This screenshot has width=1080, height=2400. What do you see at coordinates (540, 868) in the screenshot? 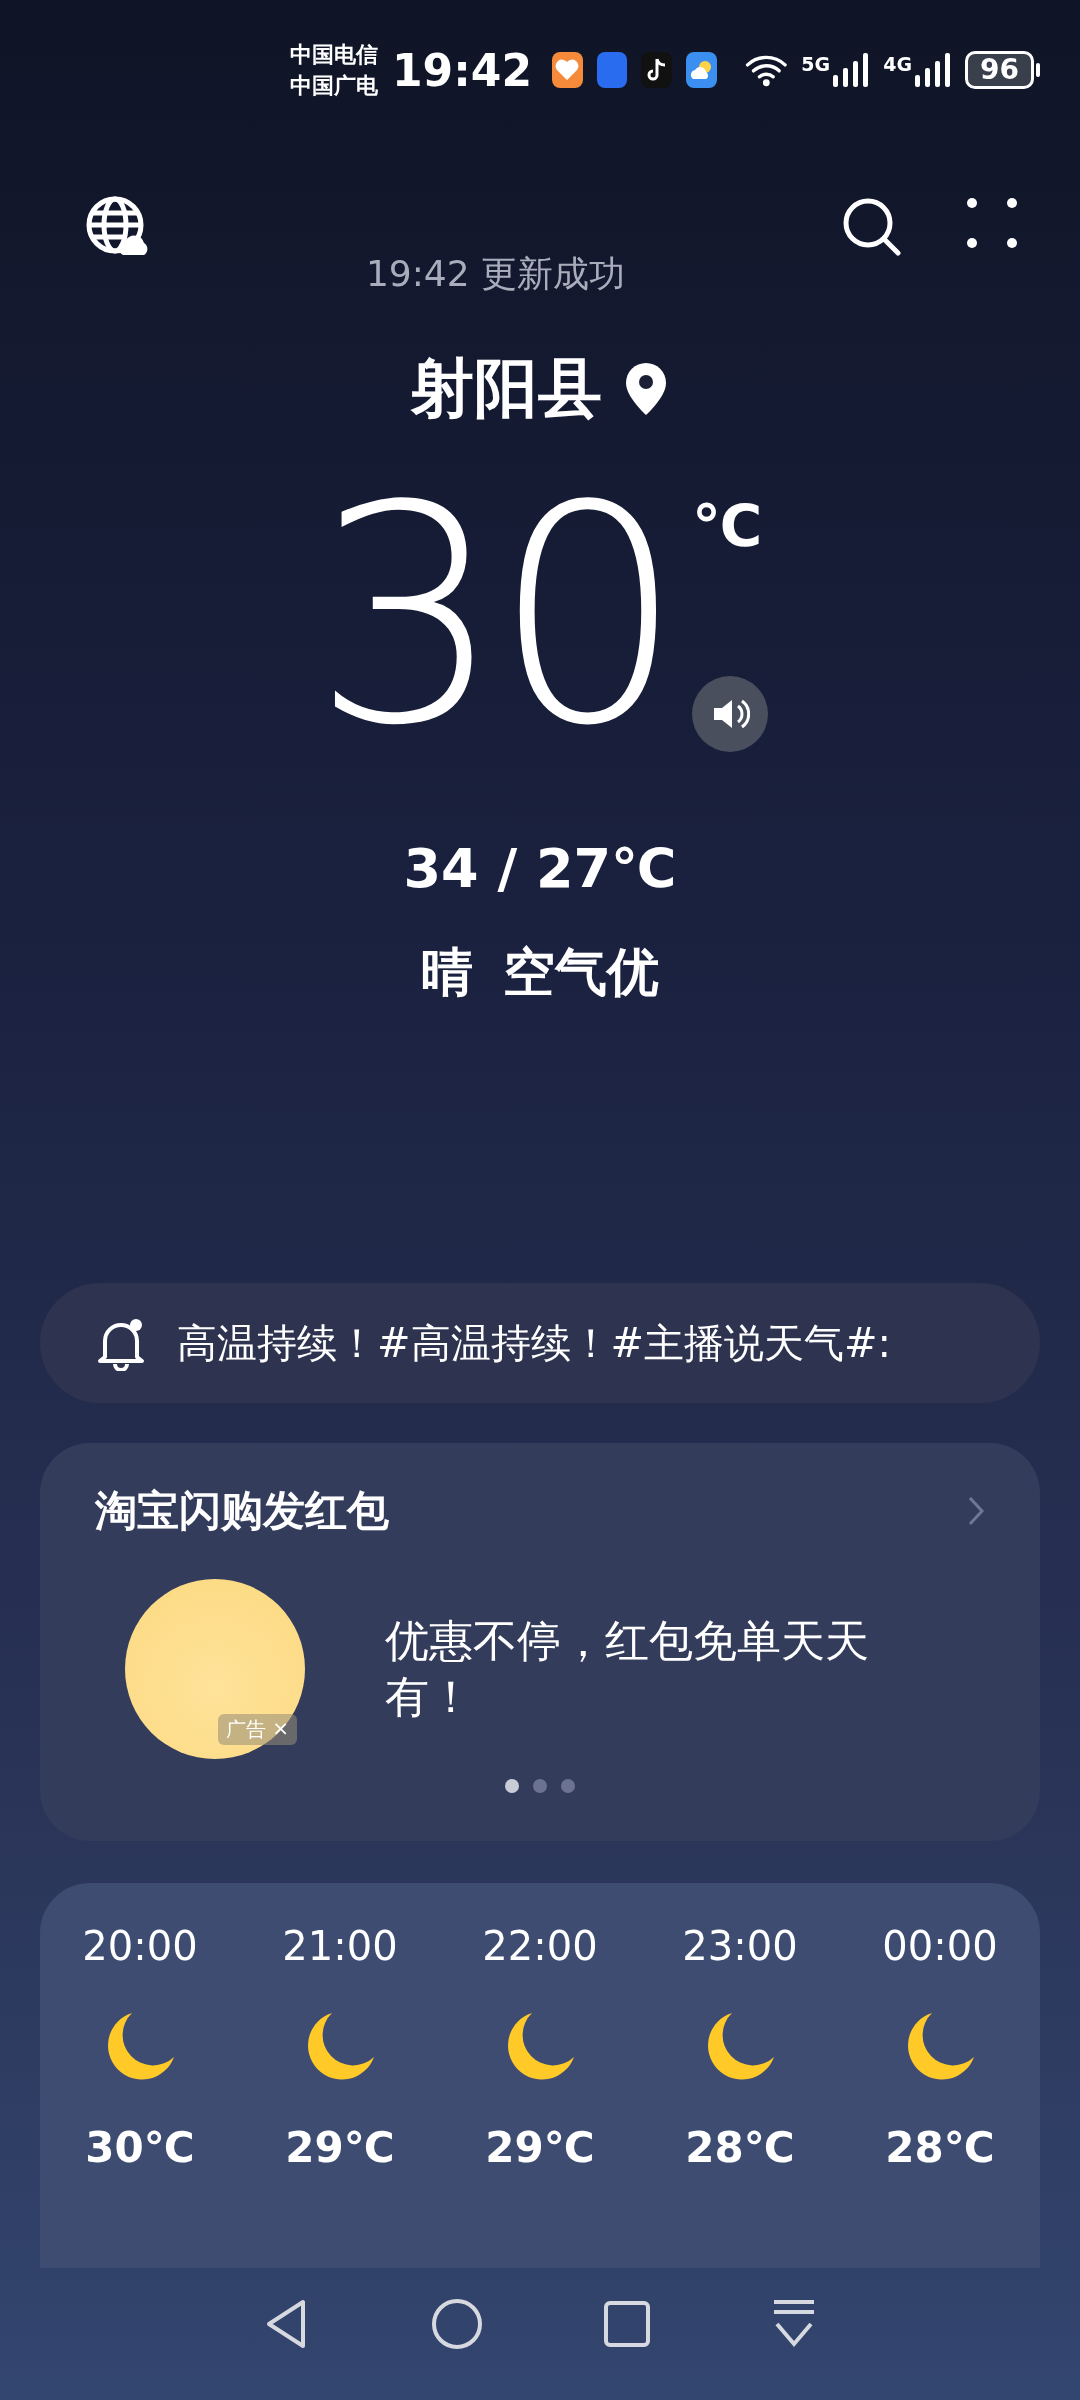
I see `temperature-range: 34 / 27℃` at bounding box center [540, 868].